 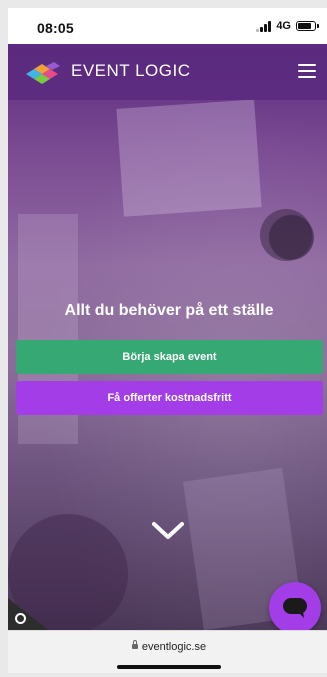 I want to click on event-logic-logo-icon, so click(x=42, y=73).